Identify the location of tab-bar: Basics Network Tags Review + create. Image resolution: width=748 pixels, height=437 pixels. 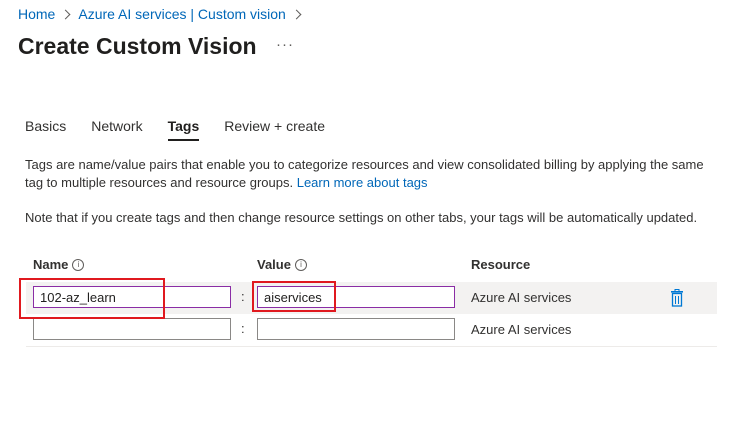
(187, 129).